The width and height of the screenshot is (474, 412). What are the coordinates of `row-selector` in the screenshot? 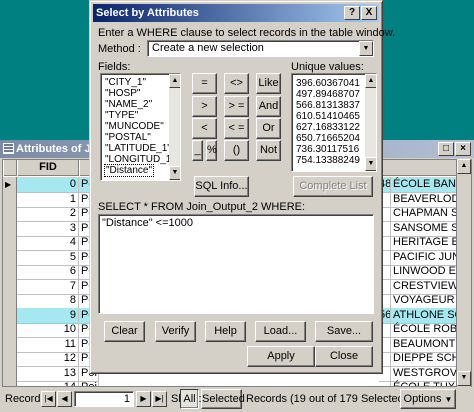 It's located at (10, 383).